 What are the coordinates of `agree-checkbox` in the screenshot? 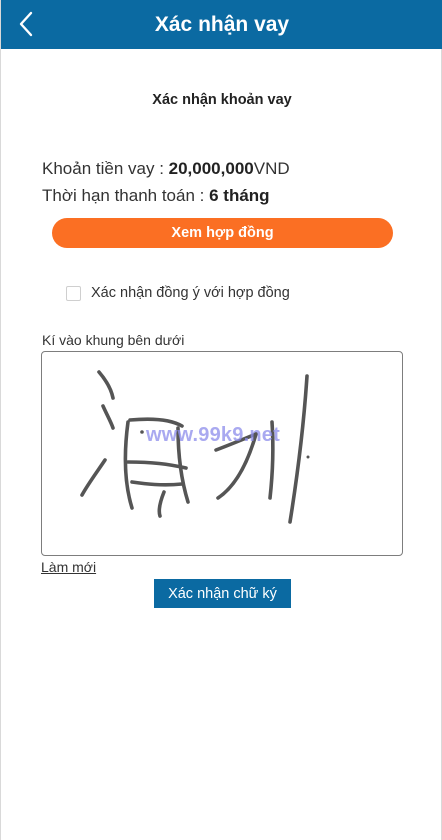 It's located at (73, 293).